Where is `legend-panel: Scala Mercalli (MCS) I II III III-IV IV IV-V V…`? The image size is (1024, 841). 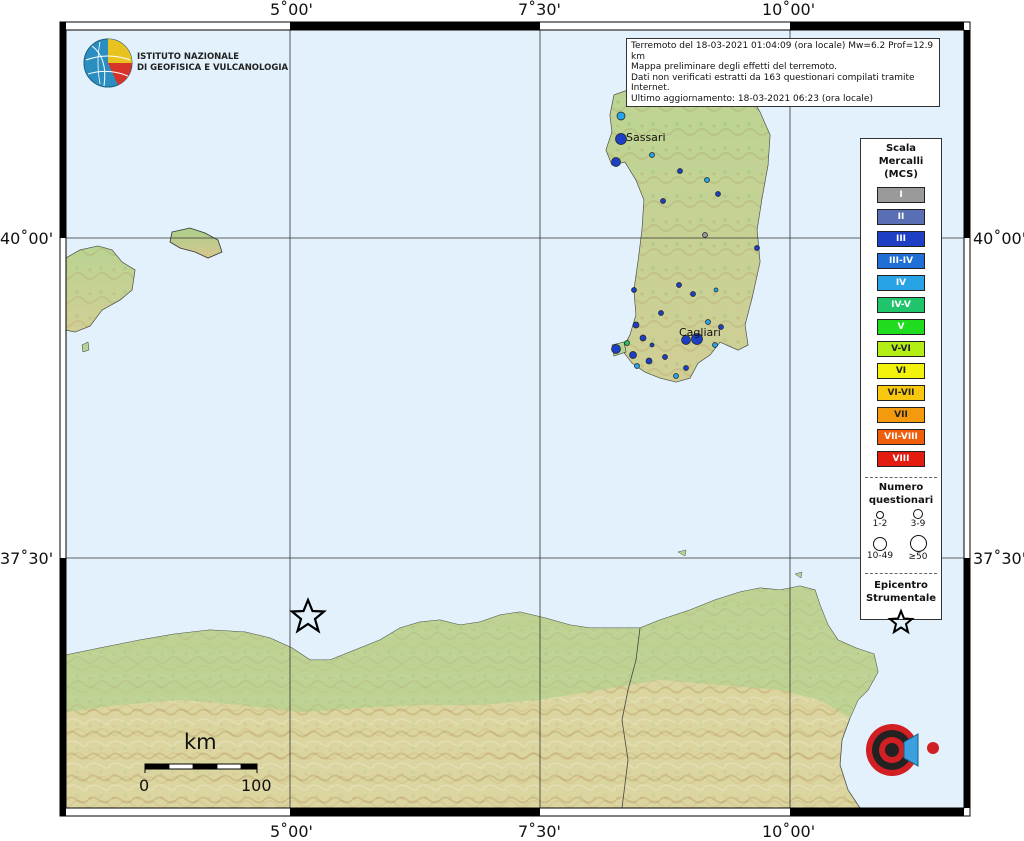 legend-panel: Scala Mercalli (MCS) I II III III-IV IV IV-V V… is located at coordinates (901, 386).